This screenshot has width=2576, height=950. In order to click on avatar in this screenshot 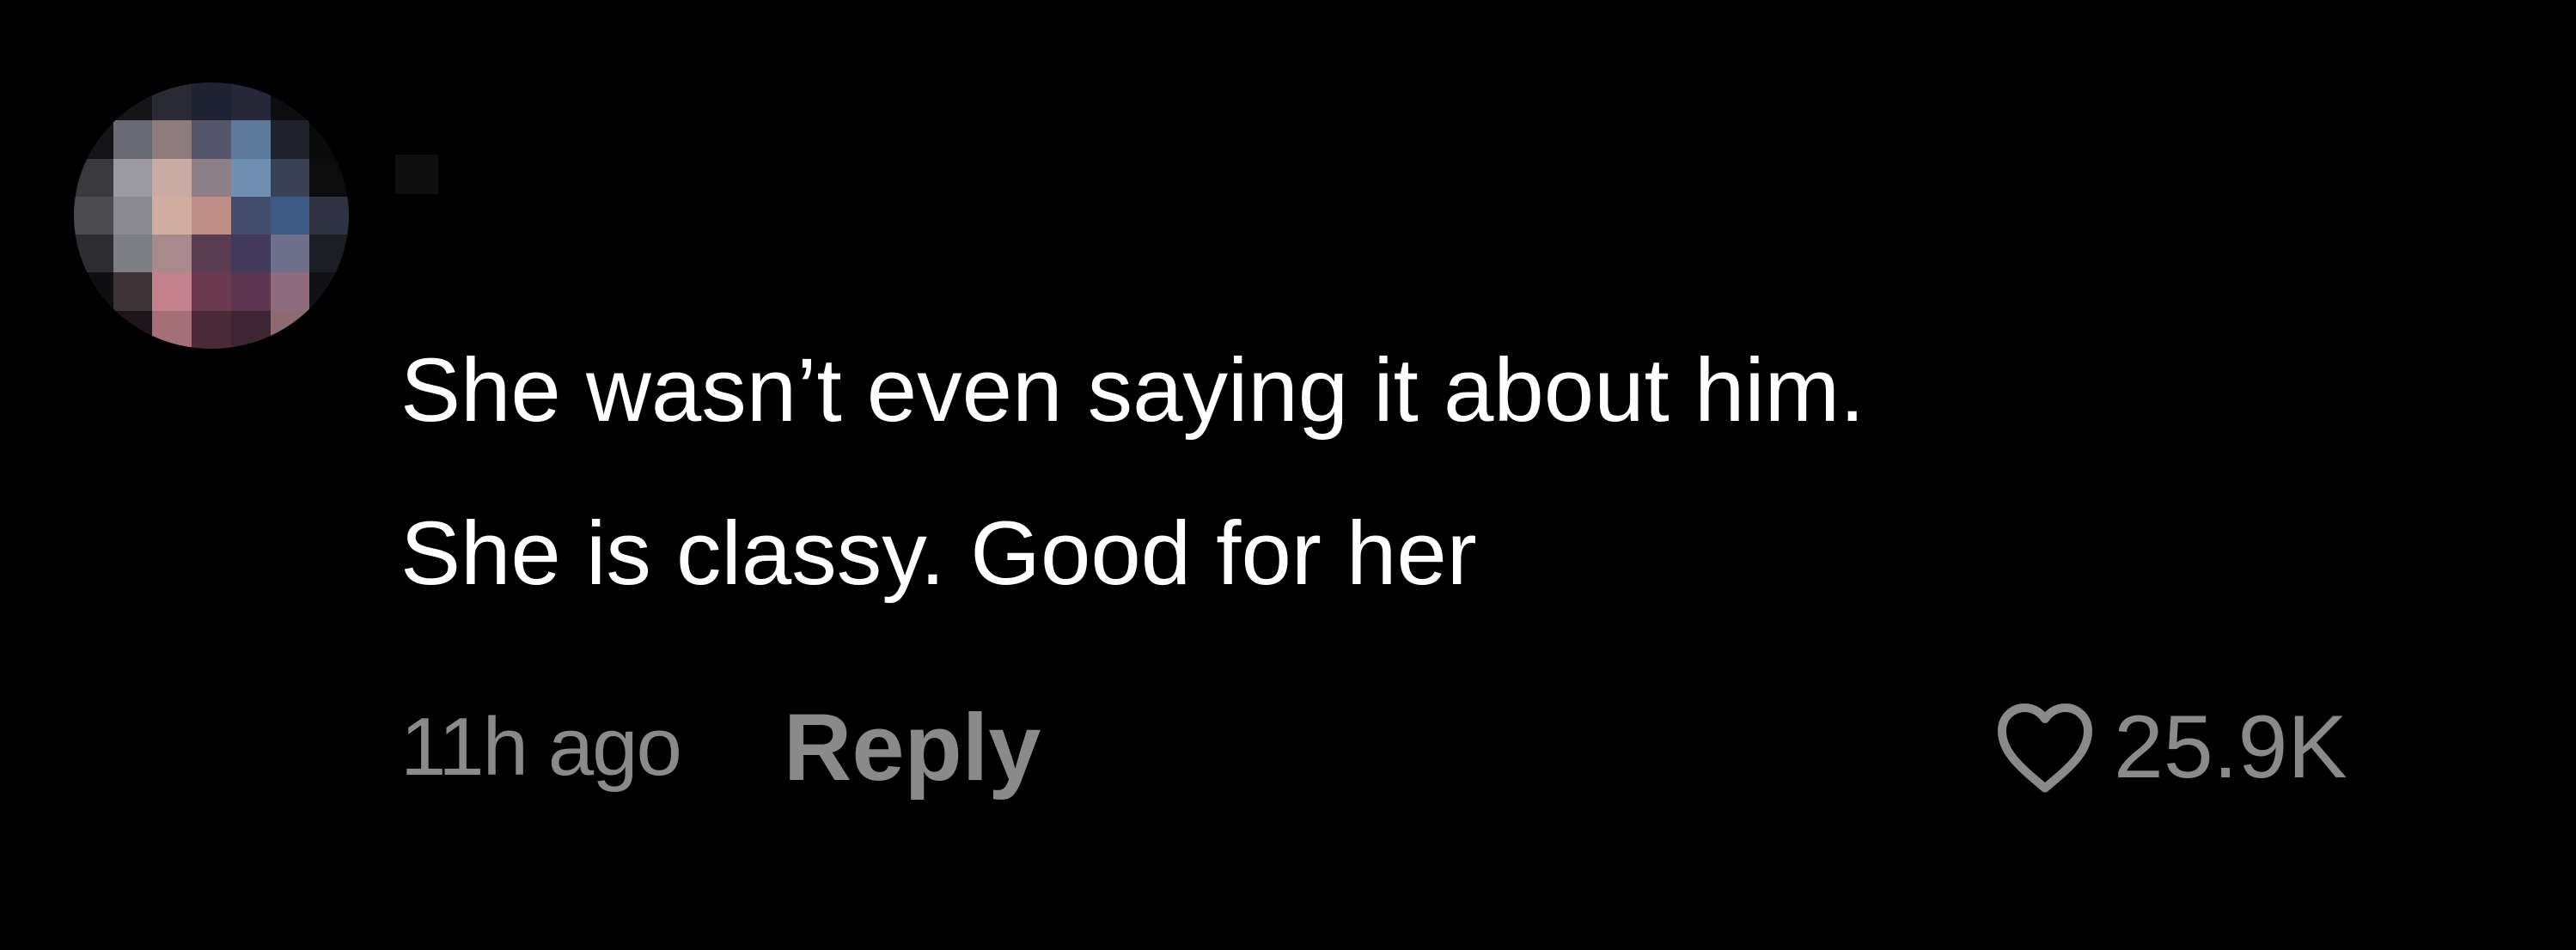, I will do `click(211, 216)`.